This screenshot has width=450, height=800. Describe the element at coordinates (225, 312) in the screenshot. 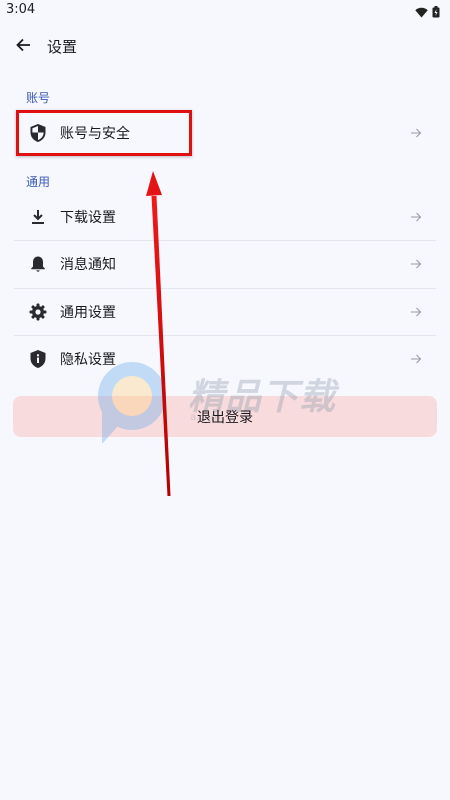

I see `settings-item-general: 通用设置` at that location.